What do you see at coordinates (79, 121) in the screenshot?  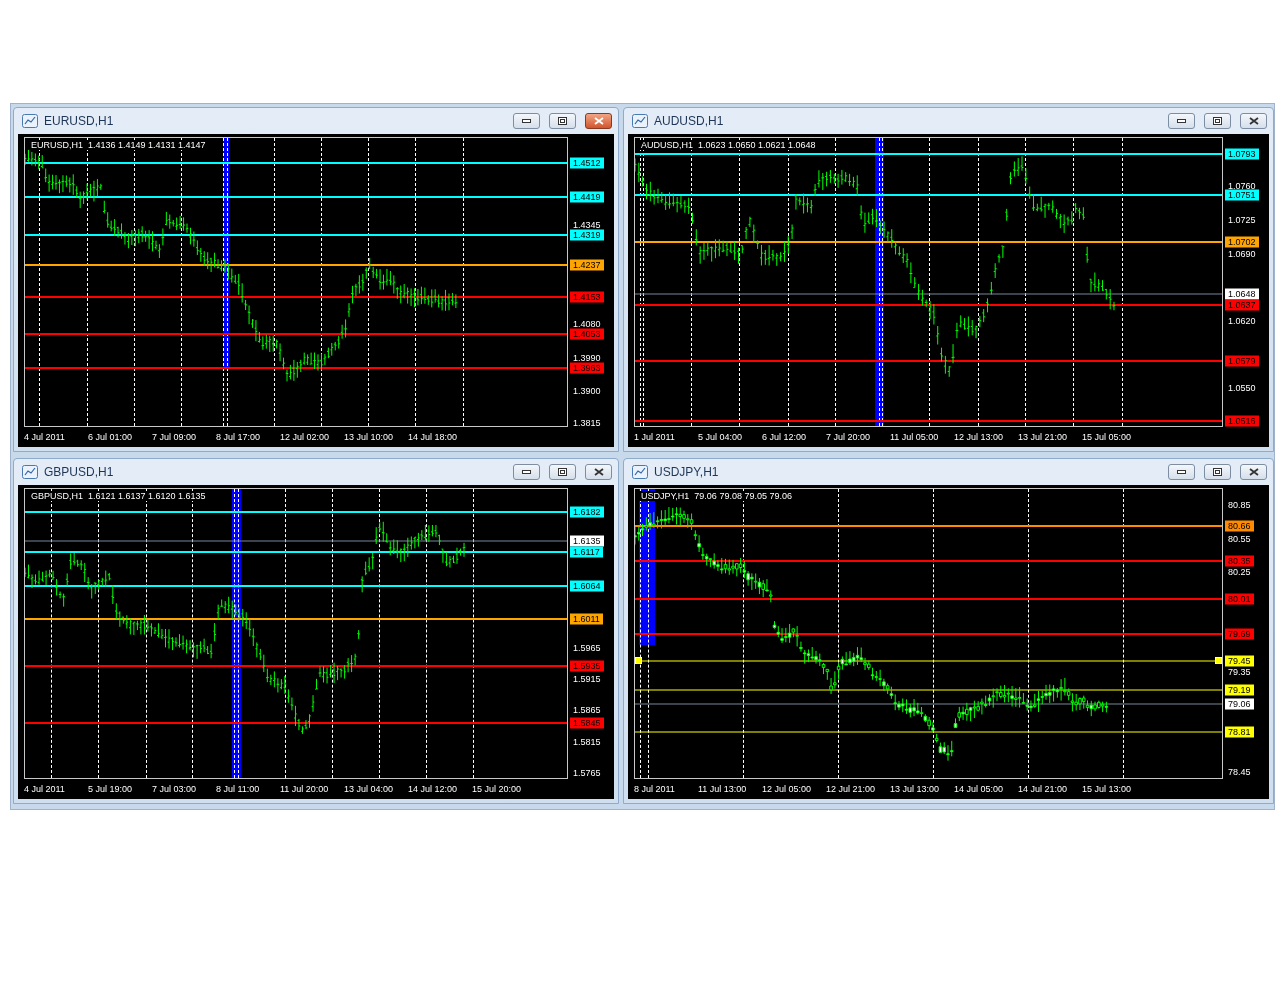 I see `window-title: EURUSD,H1` at bounding box center [79, 121].